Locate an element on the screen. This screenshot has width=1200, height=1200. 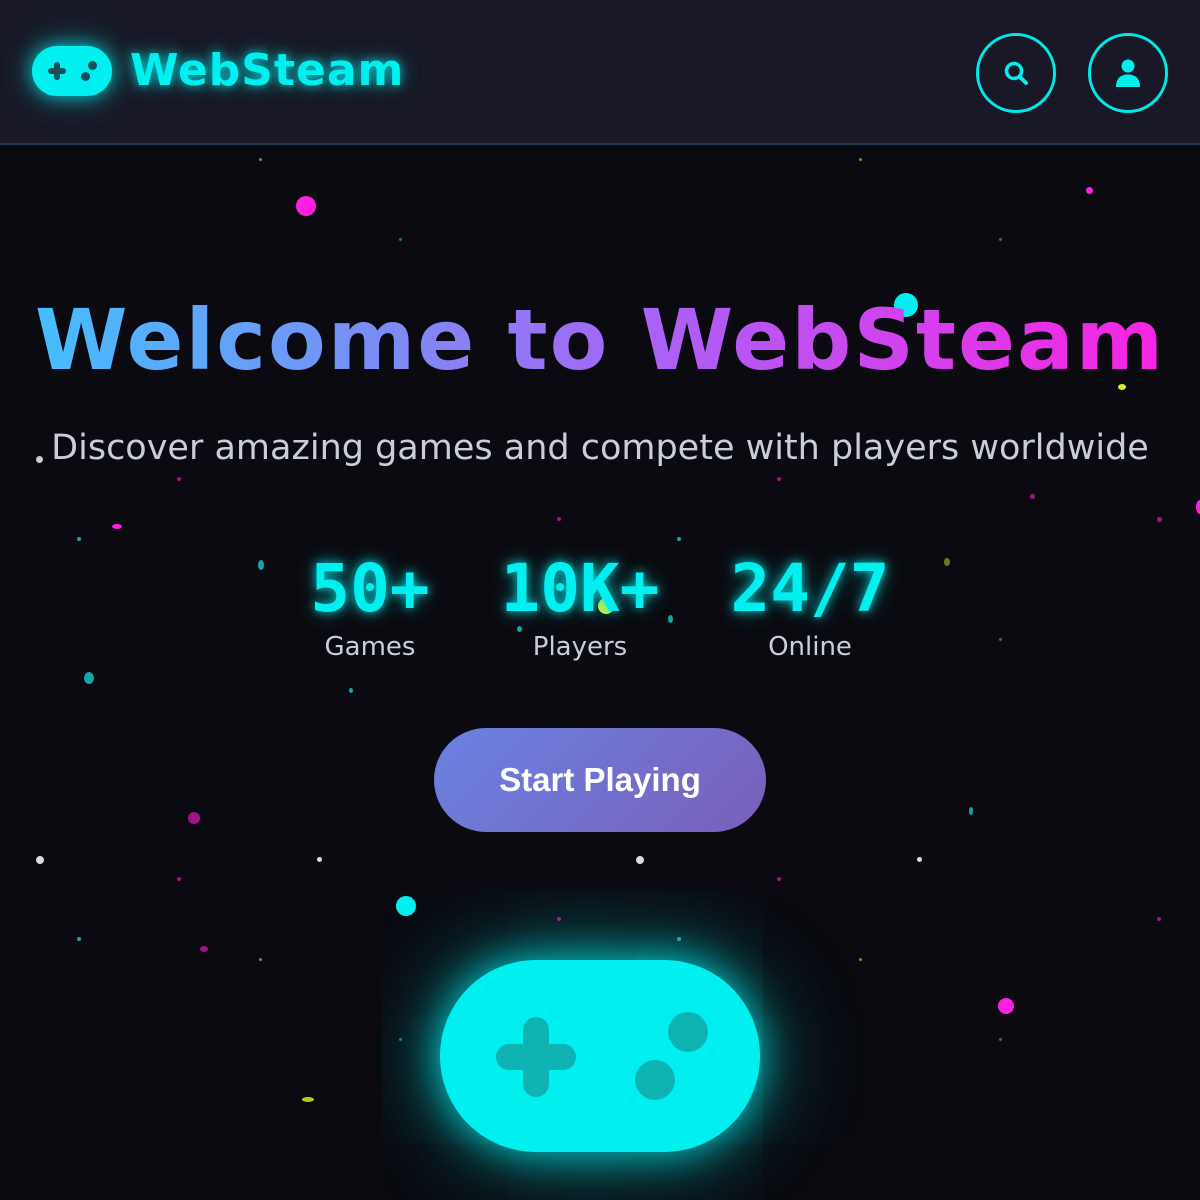
search-button is located at coordinates (1016, 73).